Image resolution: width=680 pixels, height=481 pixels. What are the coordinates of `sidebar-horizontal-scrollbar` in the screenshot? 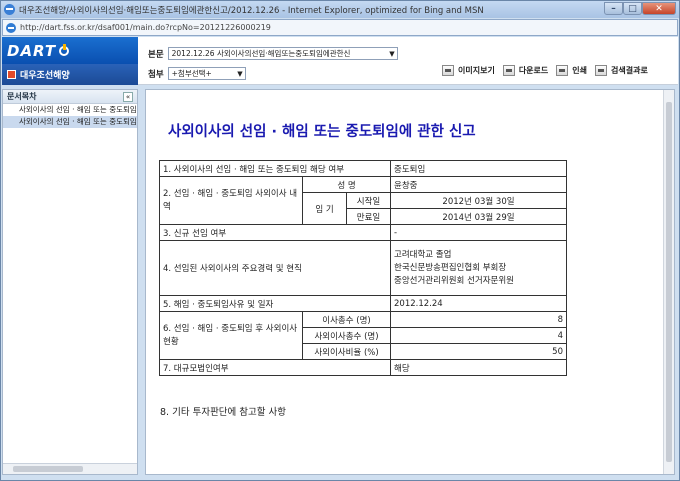 It's located at (70, 468).